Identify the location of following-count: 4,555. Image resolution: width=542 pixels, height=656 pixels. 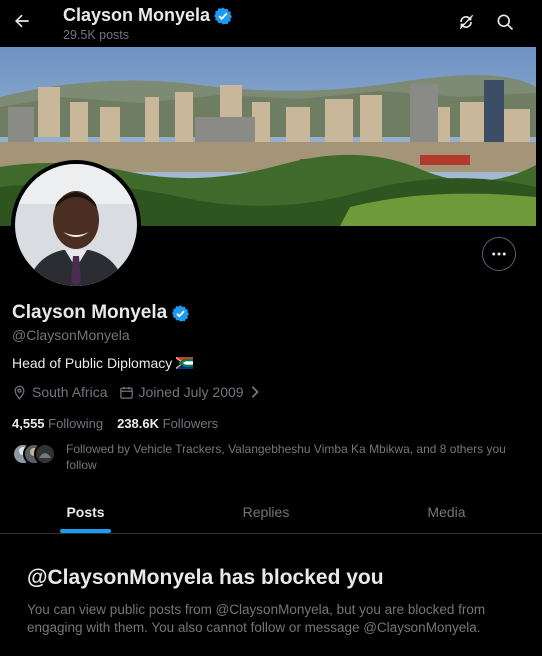
(28, 423).